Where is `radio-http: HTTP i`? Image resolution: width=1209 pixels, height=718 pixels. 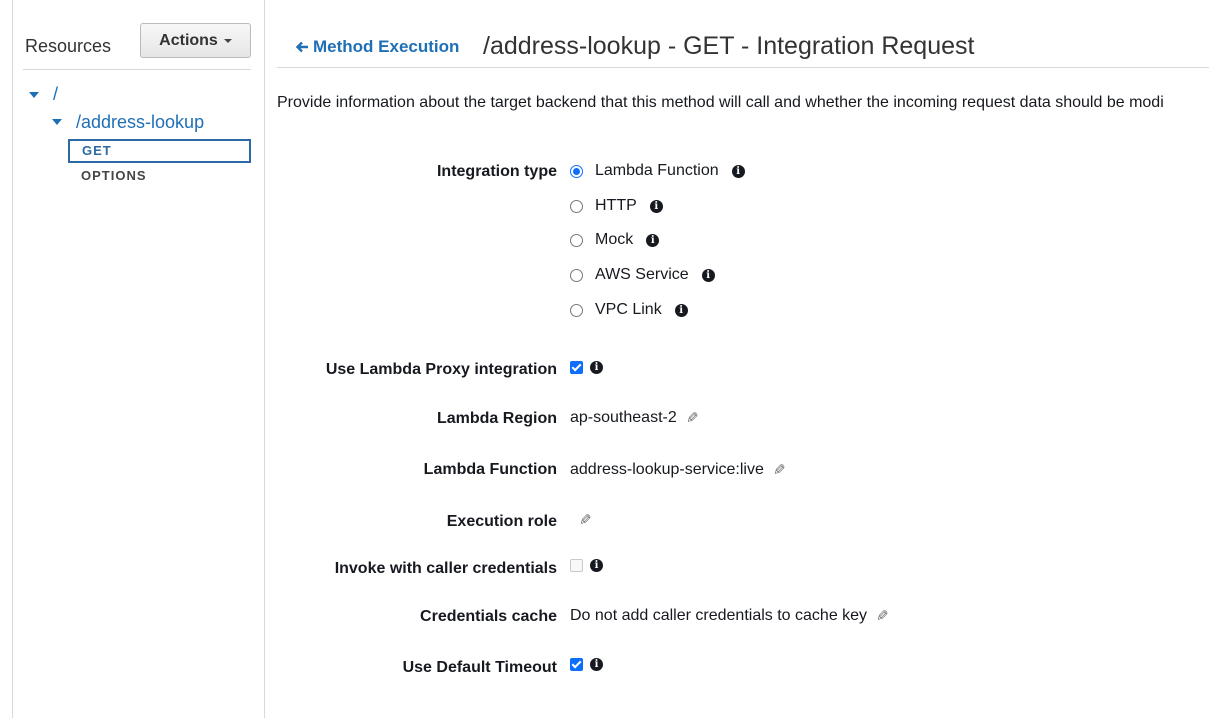 radio-http: HTTP i is located at coordinates (616, 206).